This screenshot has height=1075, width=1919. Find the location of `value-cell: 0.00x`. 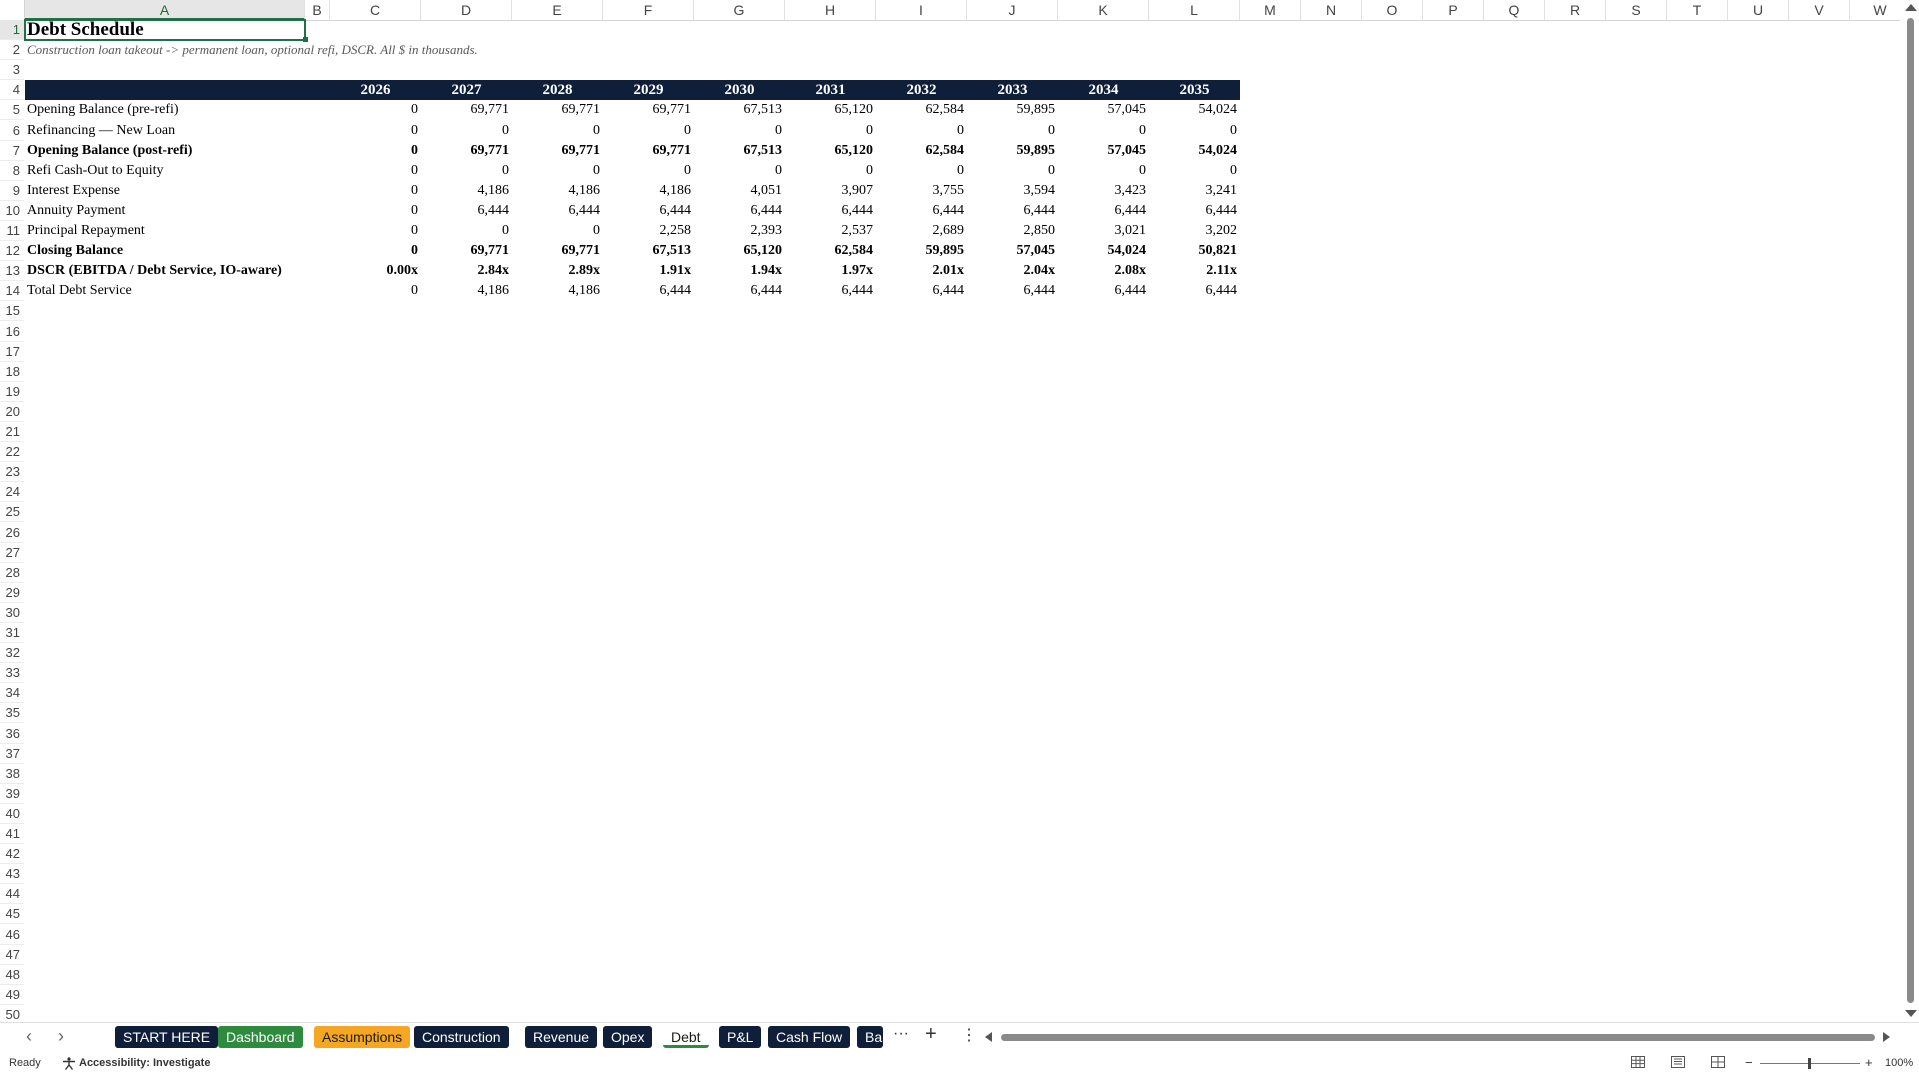

value-cell: 0.00x is located at coordinates (375, 271).